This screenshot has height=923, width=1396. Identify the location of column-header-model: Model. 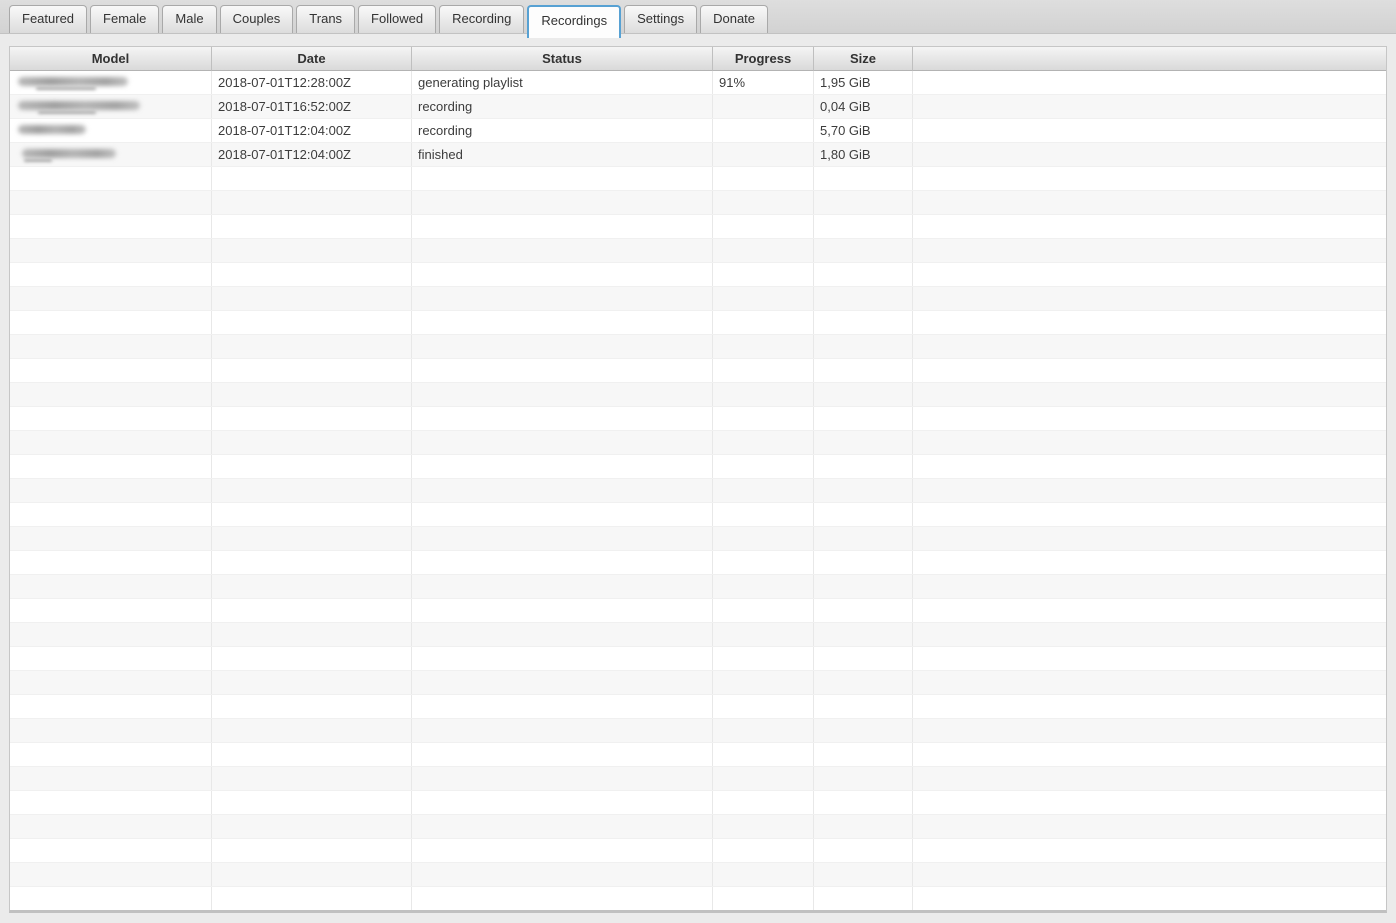
(111, 59).